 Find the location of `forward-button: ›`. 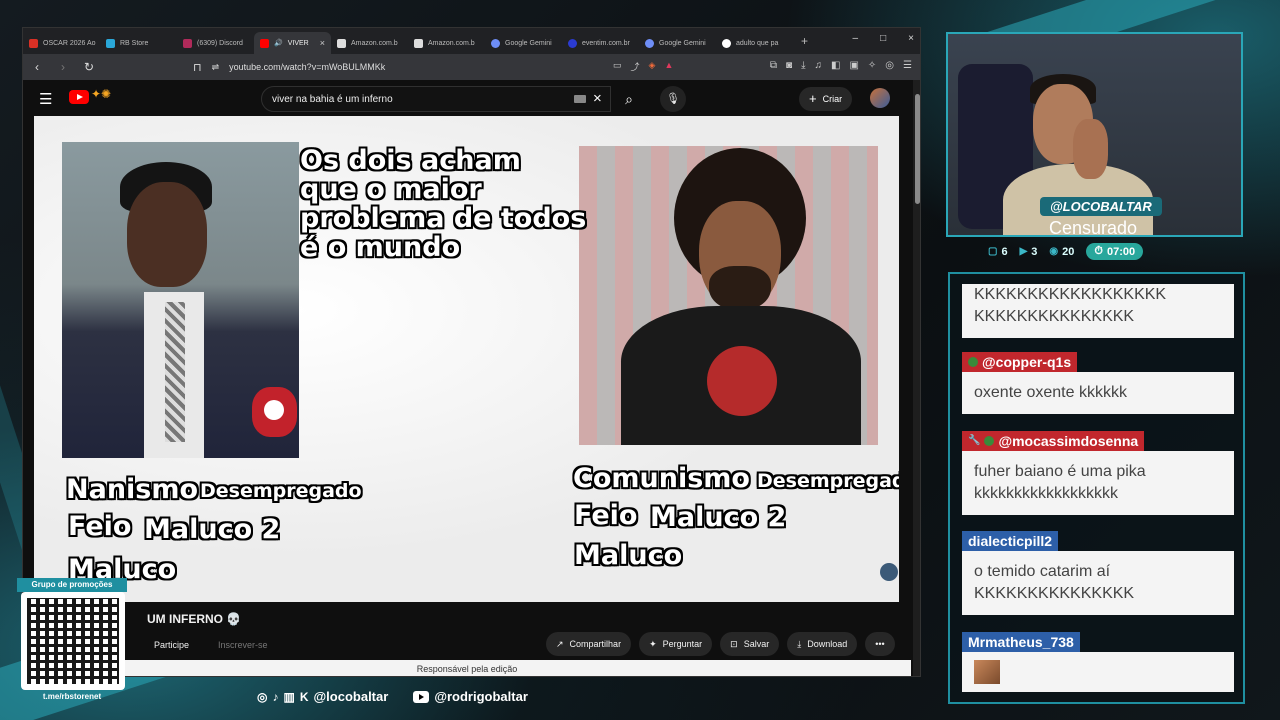

forward-button: › is located at coordinates (63, 67).